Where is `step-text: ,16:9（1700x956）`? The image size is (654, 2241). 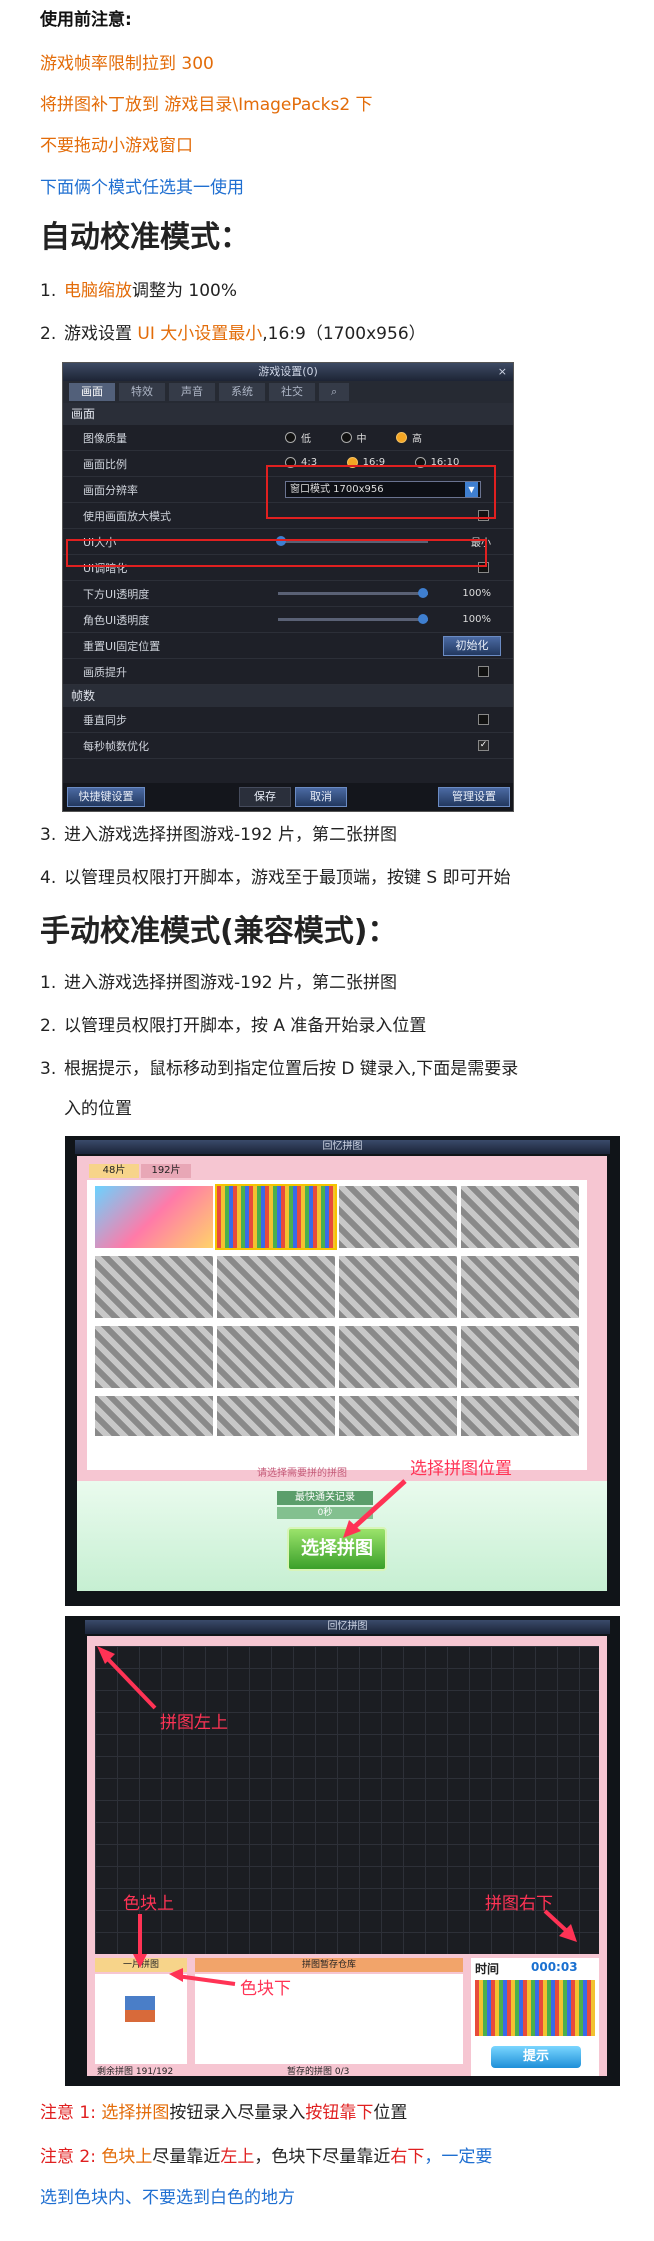
step-text: ,16:9（1700x956） is located at coordinates (344, 334).